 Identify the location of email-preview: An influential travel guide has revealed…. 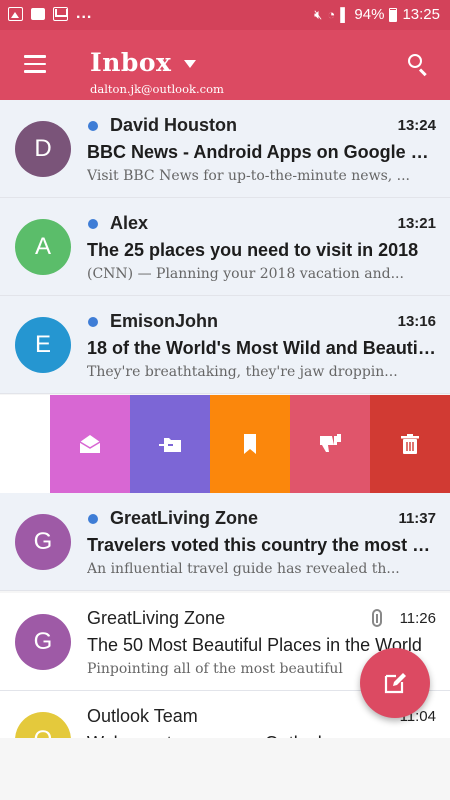
(243, 569).